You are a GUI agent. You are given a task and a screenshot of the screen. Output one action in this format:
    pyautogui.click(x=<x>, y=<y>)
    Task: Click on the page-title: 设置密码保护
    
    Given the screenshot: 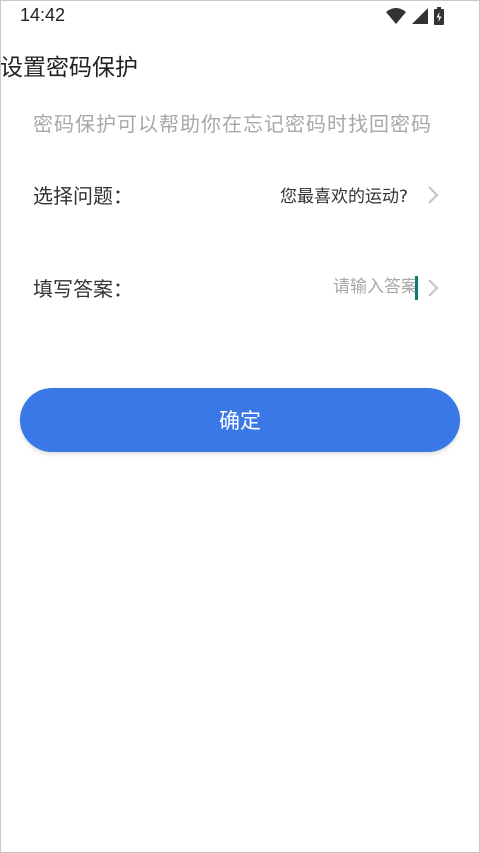 What is the action you would take?
    pyautogui.click(x=69, y=68)
    